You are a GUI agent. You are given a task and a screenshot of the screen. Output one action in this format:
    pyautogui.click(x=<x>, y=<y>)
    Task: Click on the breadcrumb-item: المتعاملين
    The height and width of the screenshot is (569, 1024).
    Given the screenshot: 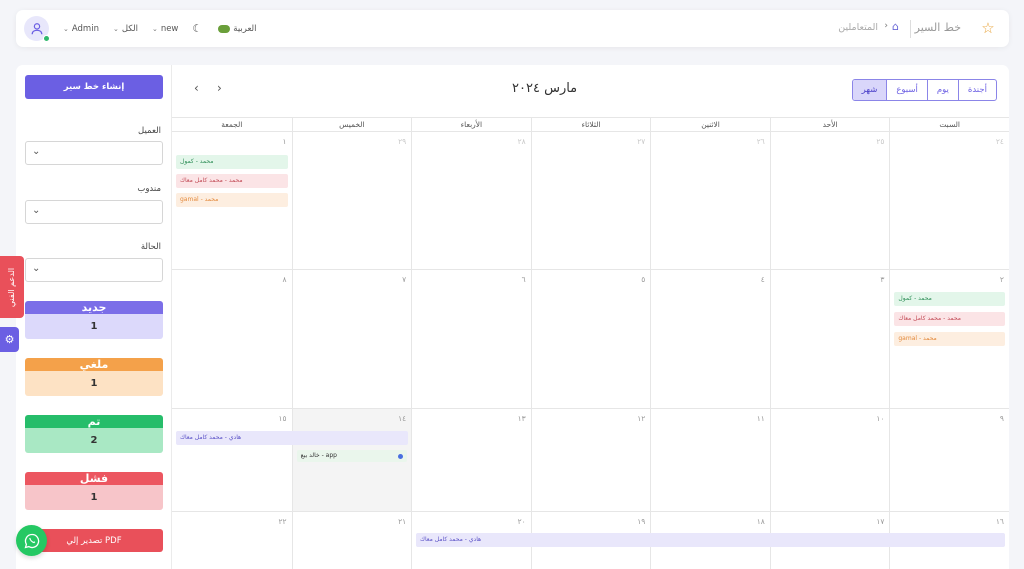 What is the action you would take?
    pyautogui.click(x=858, y=27)
    